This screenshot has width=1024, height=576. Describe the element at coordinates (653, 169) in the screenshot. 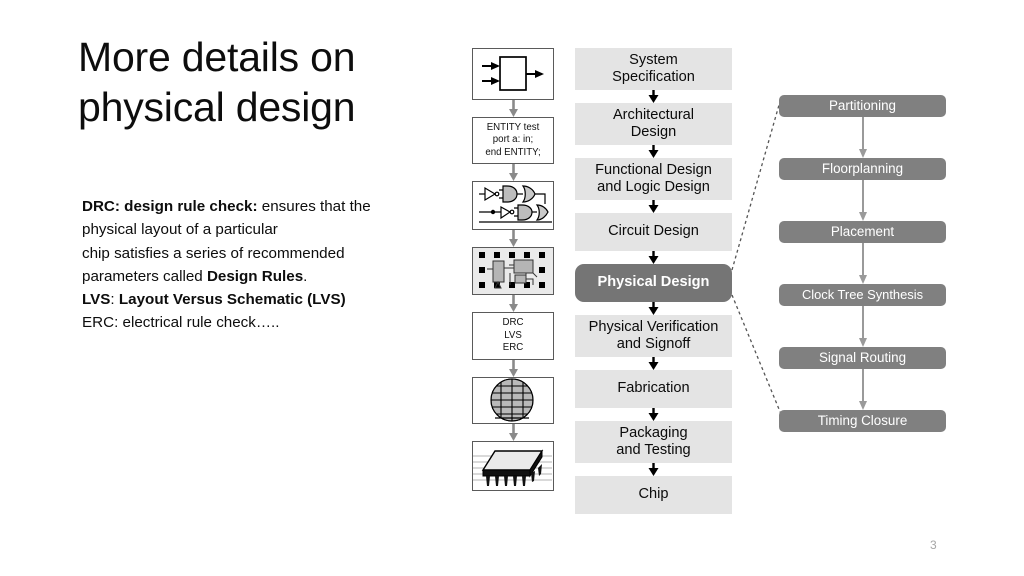

I see `step-line-1: Functional Design` at that location.